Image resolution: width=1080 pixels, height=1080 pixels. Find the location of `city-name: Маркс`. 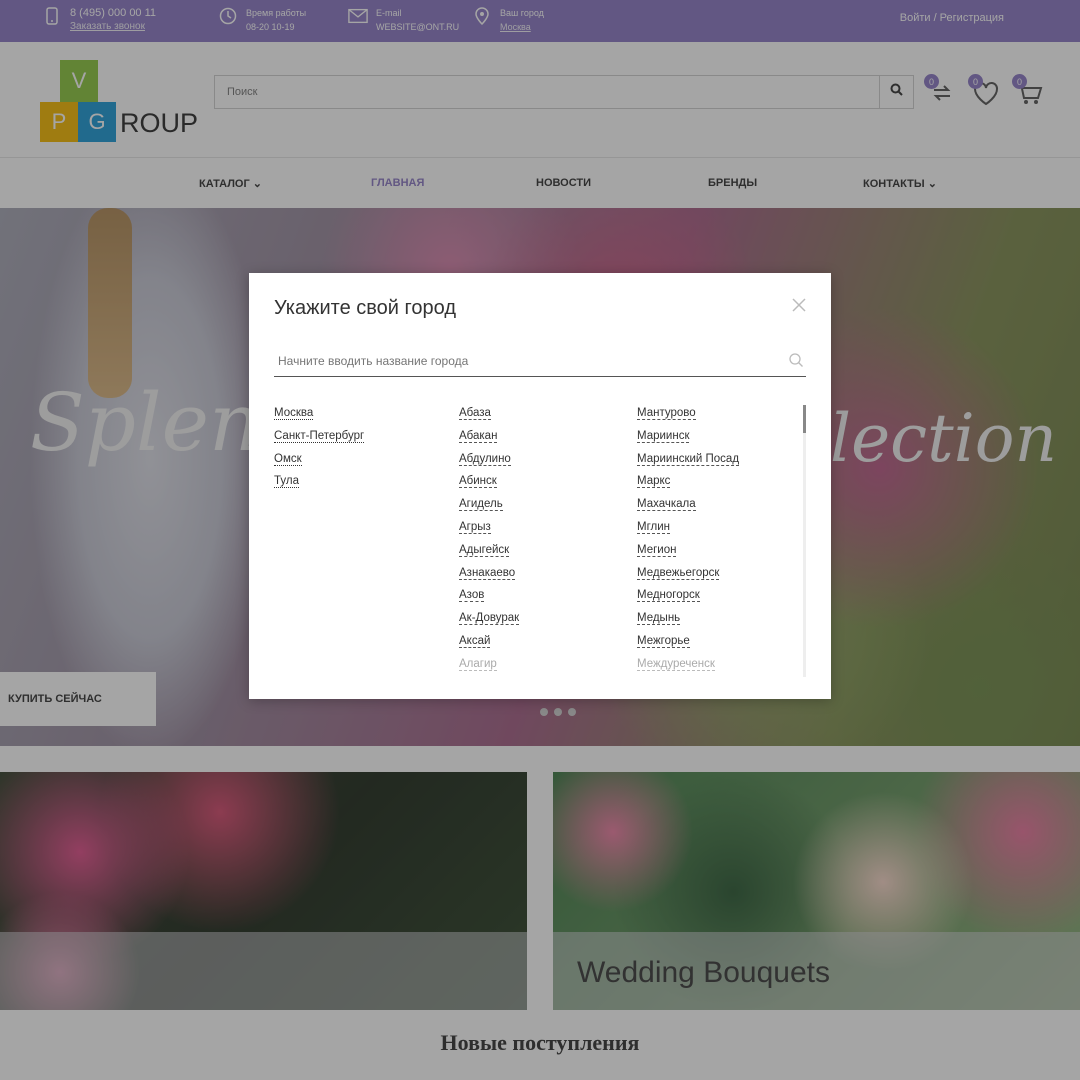

city-name: Маркс is located at coordinates (654, 482).